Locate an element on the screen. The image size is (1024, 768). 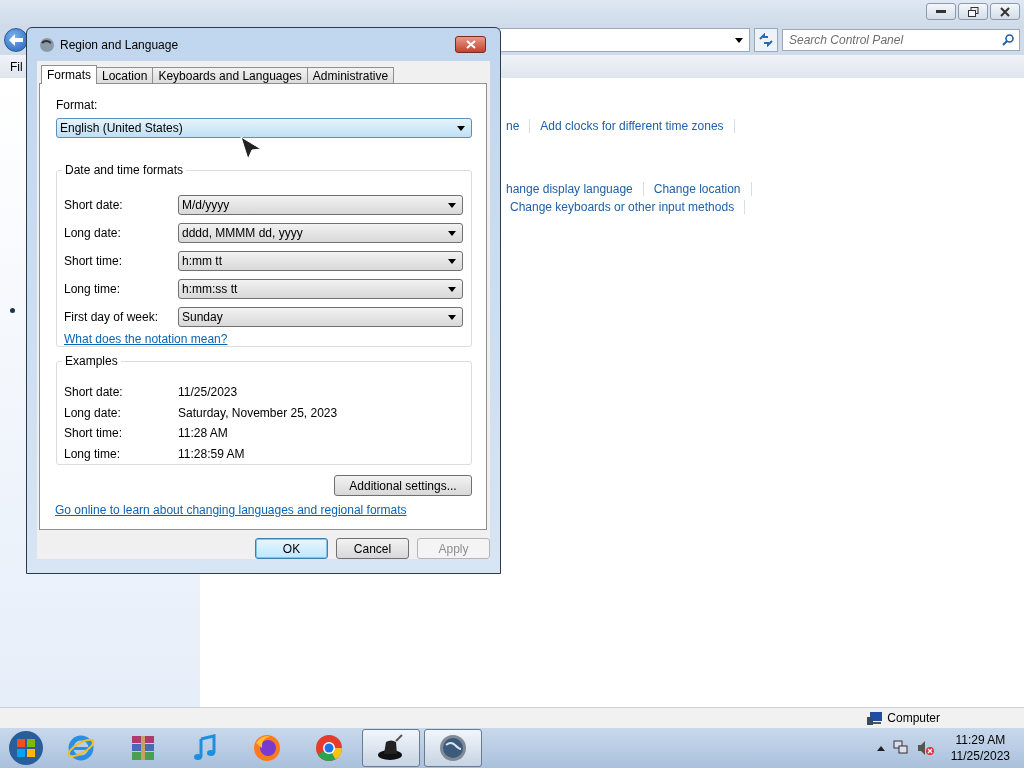
globe-icon is located at coordinates (453, 748).